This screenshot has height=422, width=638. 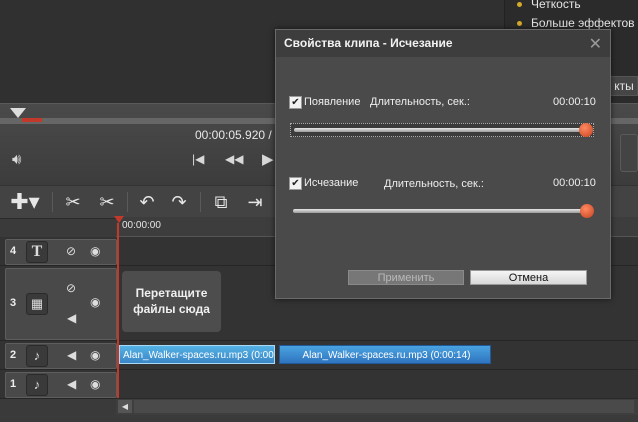 I want to click on speaker-icon: 🔊︎, so click(x=16, y=159).